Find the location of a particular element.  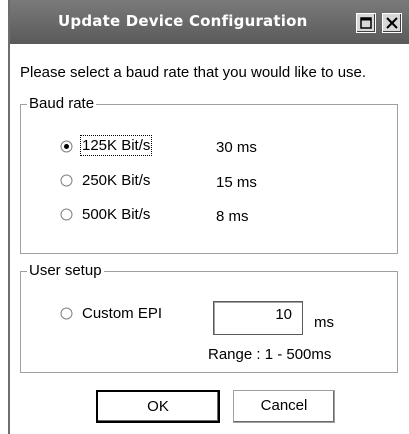

option-125k-time: 30 ms is located at coordinates (236, 147).